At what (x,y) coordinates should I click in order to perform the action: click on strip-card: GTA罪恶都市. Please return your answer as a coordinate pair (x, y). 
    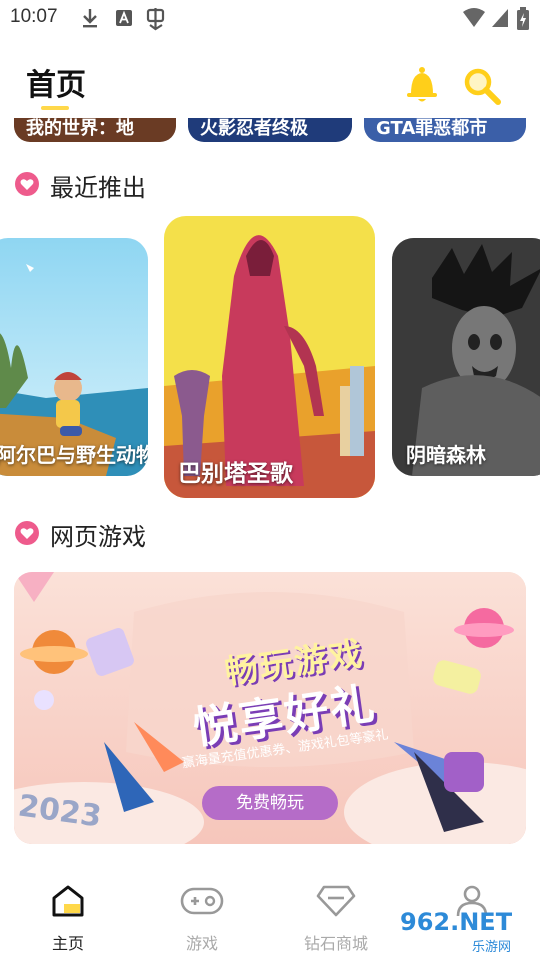
    Looking at the image, I should click on (445, 130).